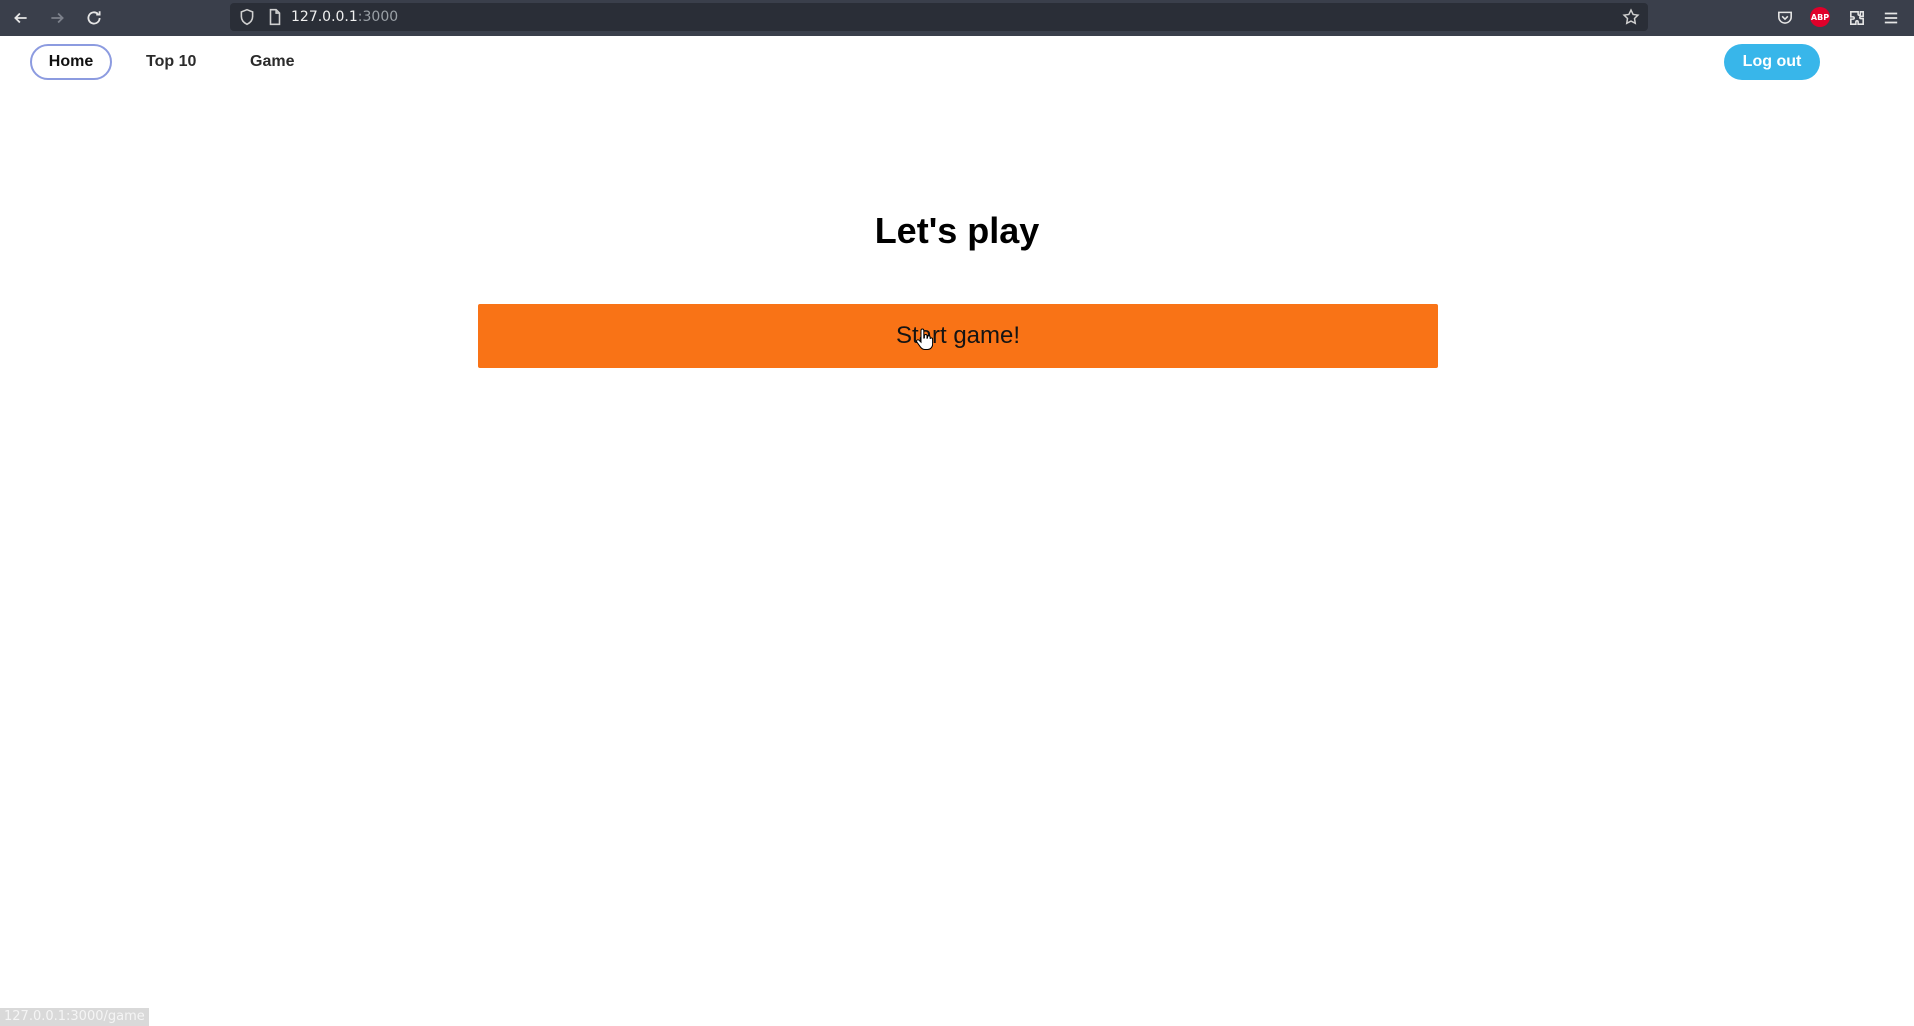  I want to click on logout-button: Log out, so click(1772, 62).